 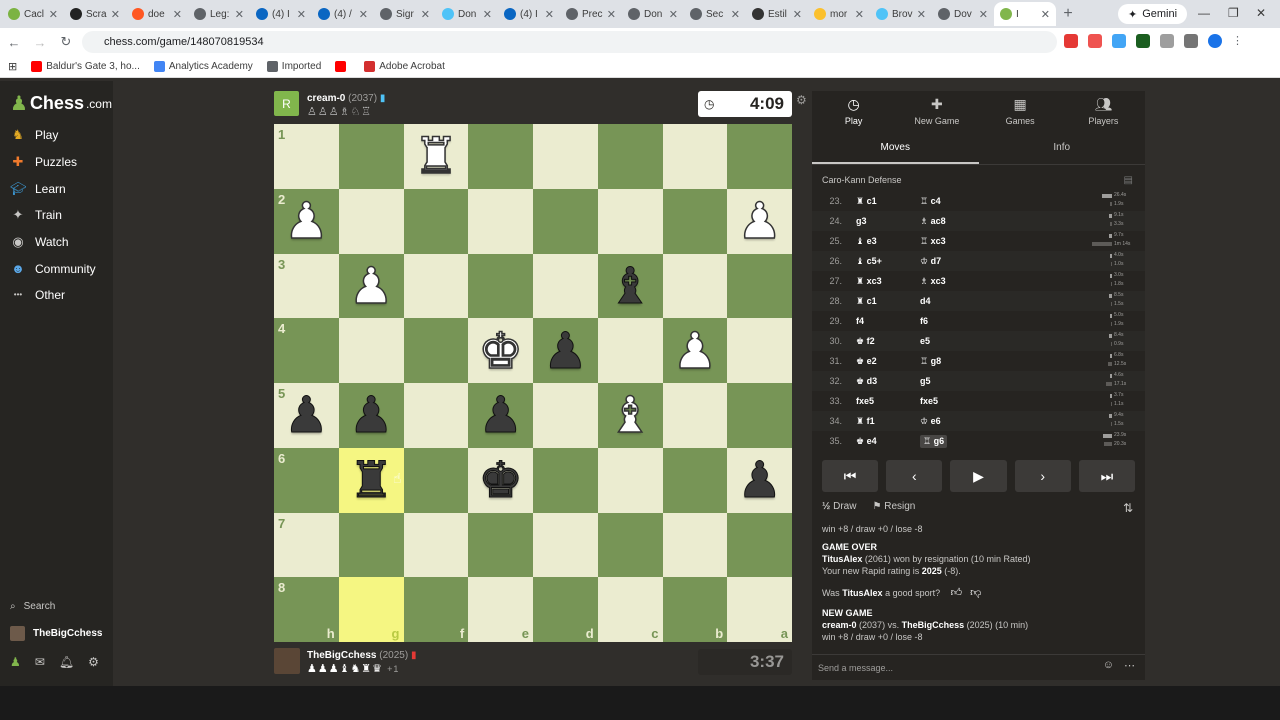 I want to click on black-move: ♔ e6, so click(x=930, y=421).